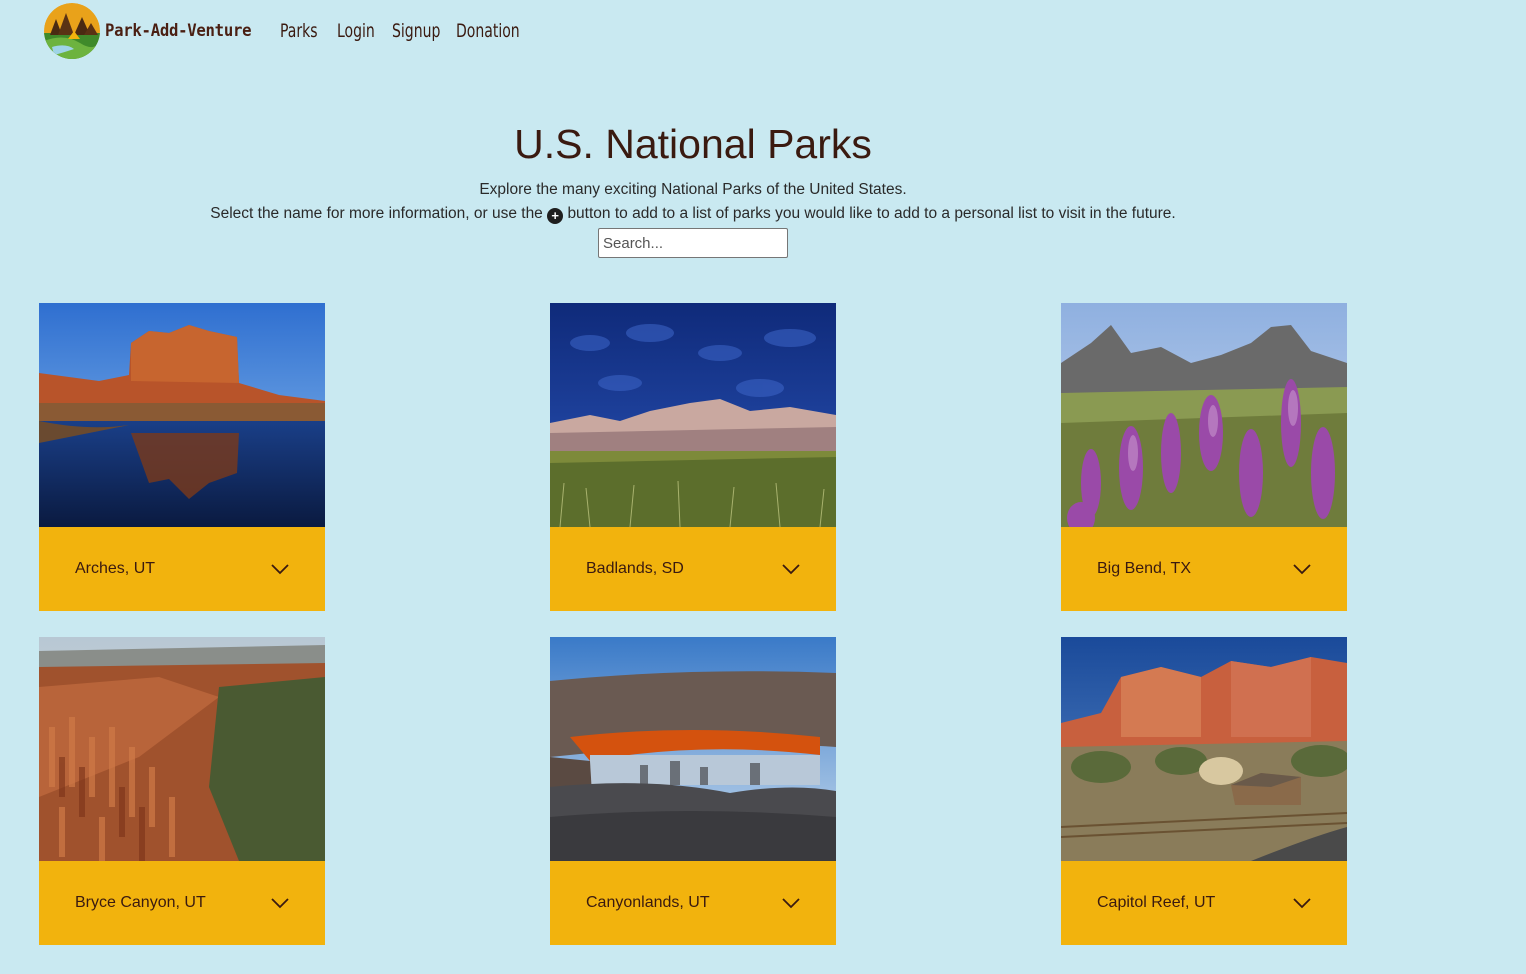 The width and height of the screenshot is (1526, 974). I want to click on park-name: Capitol Reef, UT, so click(1156, 902).